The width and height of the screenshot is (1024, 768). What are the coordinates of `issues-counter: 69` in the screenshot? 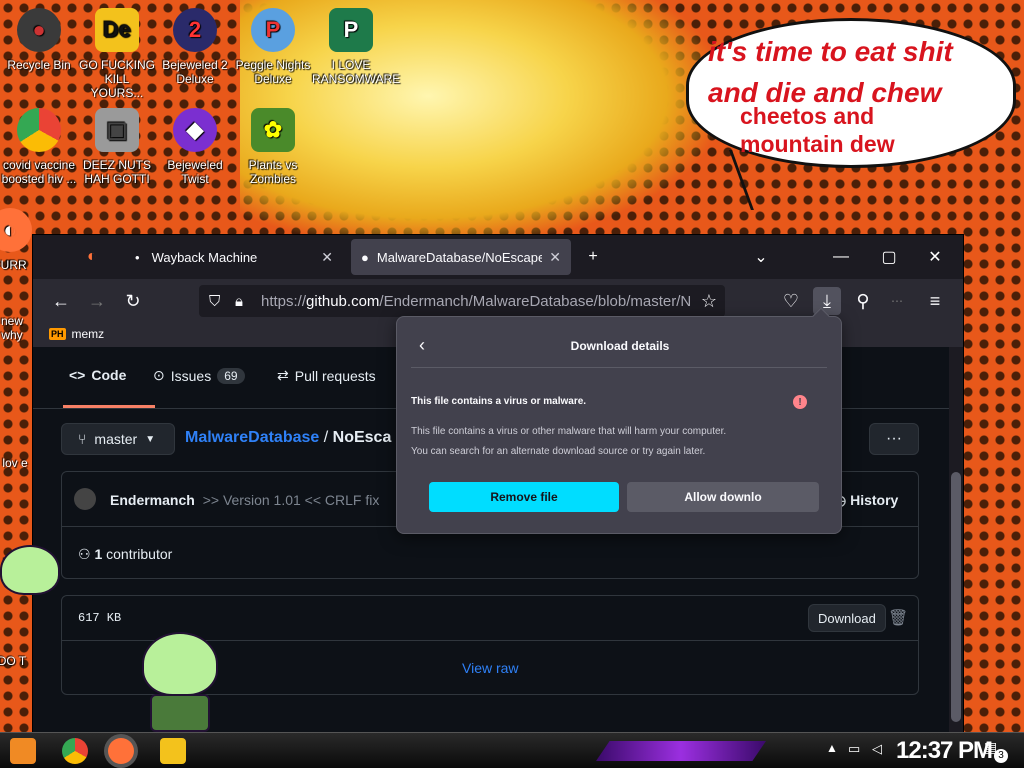 It's located at (231, 375).